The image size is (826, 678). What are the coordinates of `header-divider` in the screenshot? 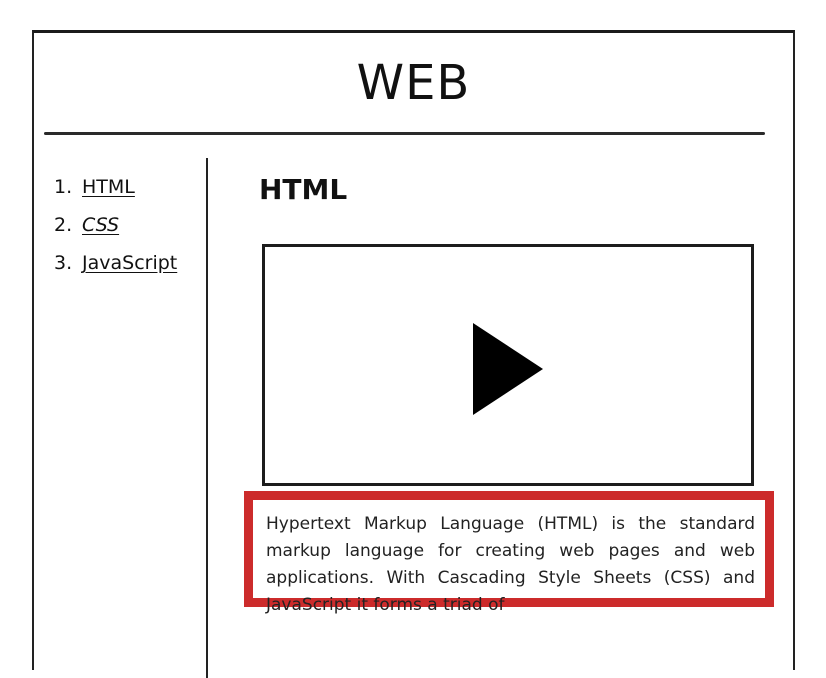 It's located at (404, 133).